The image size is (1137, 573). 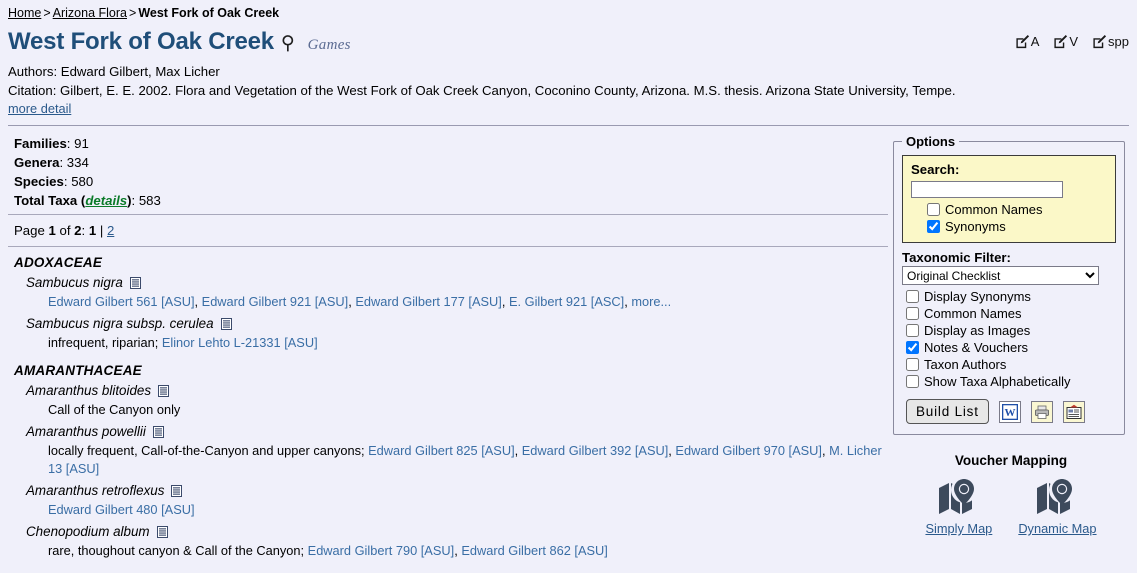 I want to click on search-label: Search:, so click(x=935, y=169).